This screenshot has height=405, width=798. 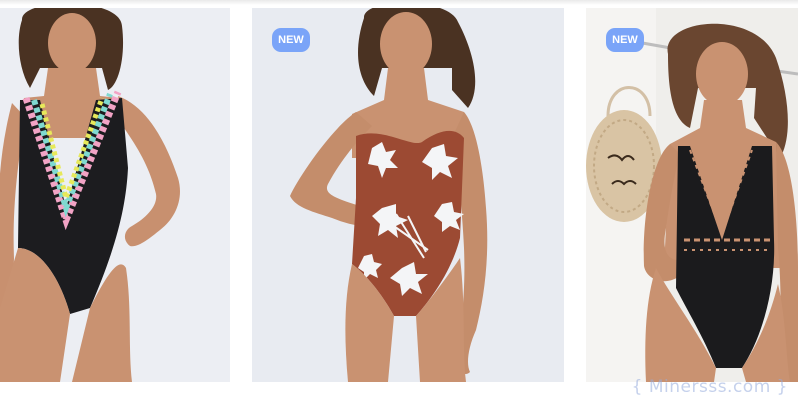 I want to click on top-divider, so click(x=399, y=2).